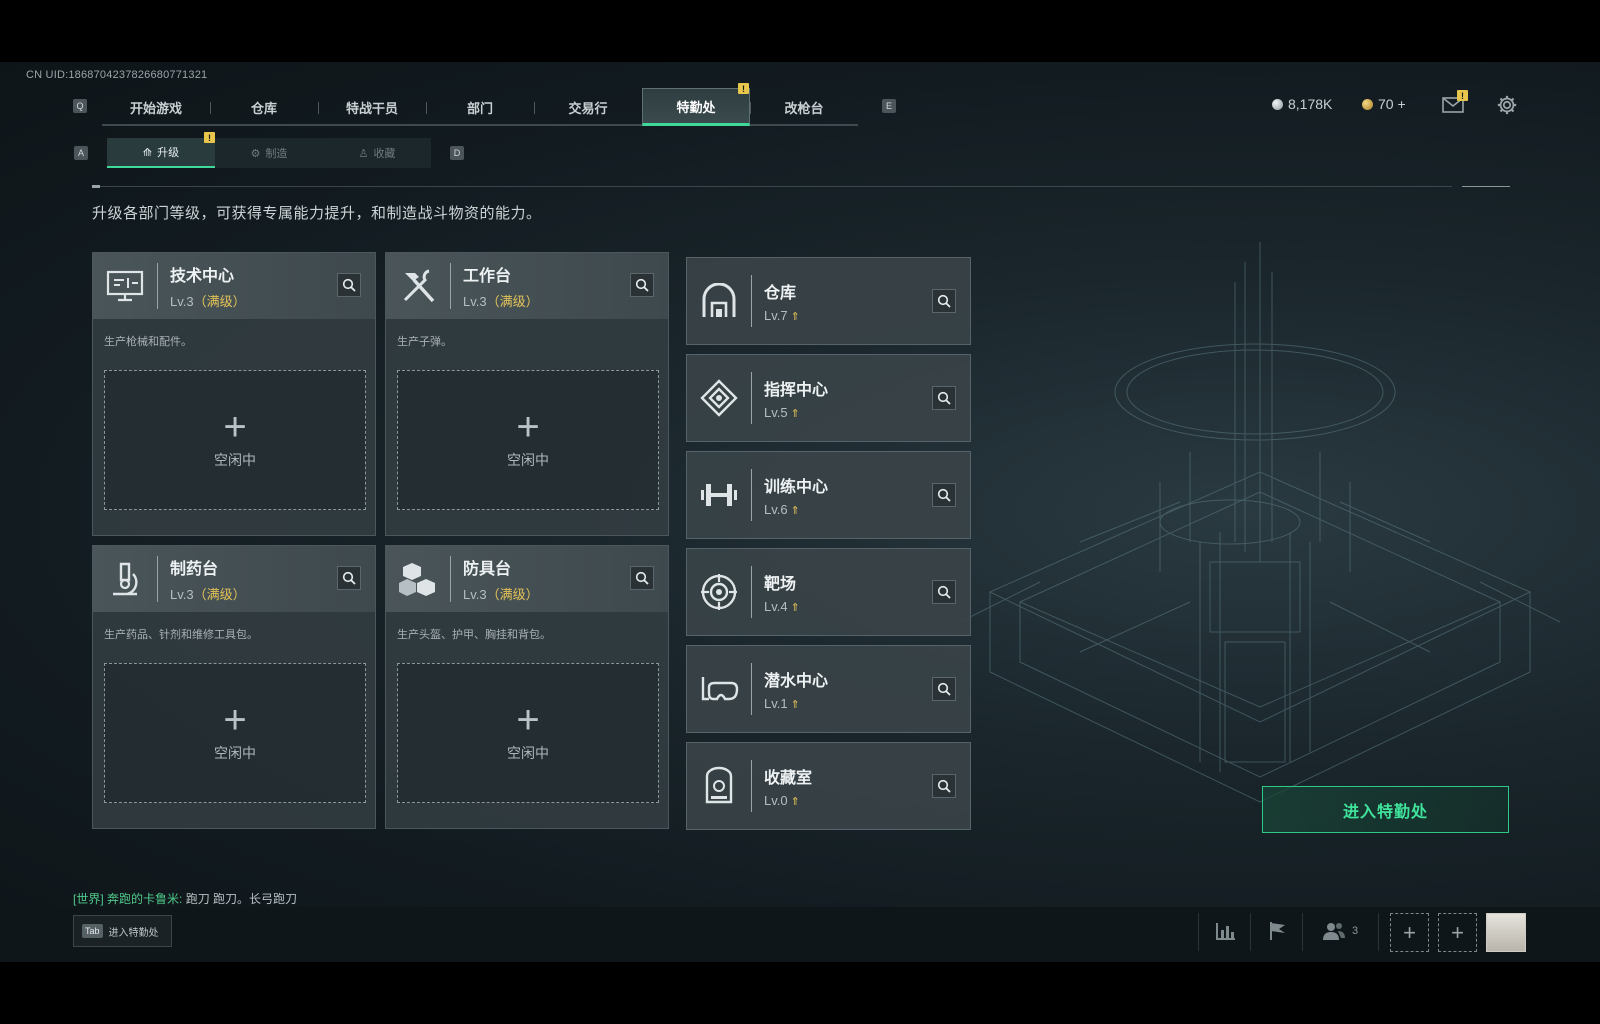 The height and width of the screenshot is (1024, 1600). Describe the element at coordinates (147, 152) in the screenshot. I see `upgrade-icon: ⟰` at that location.